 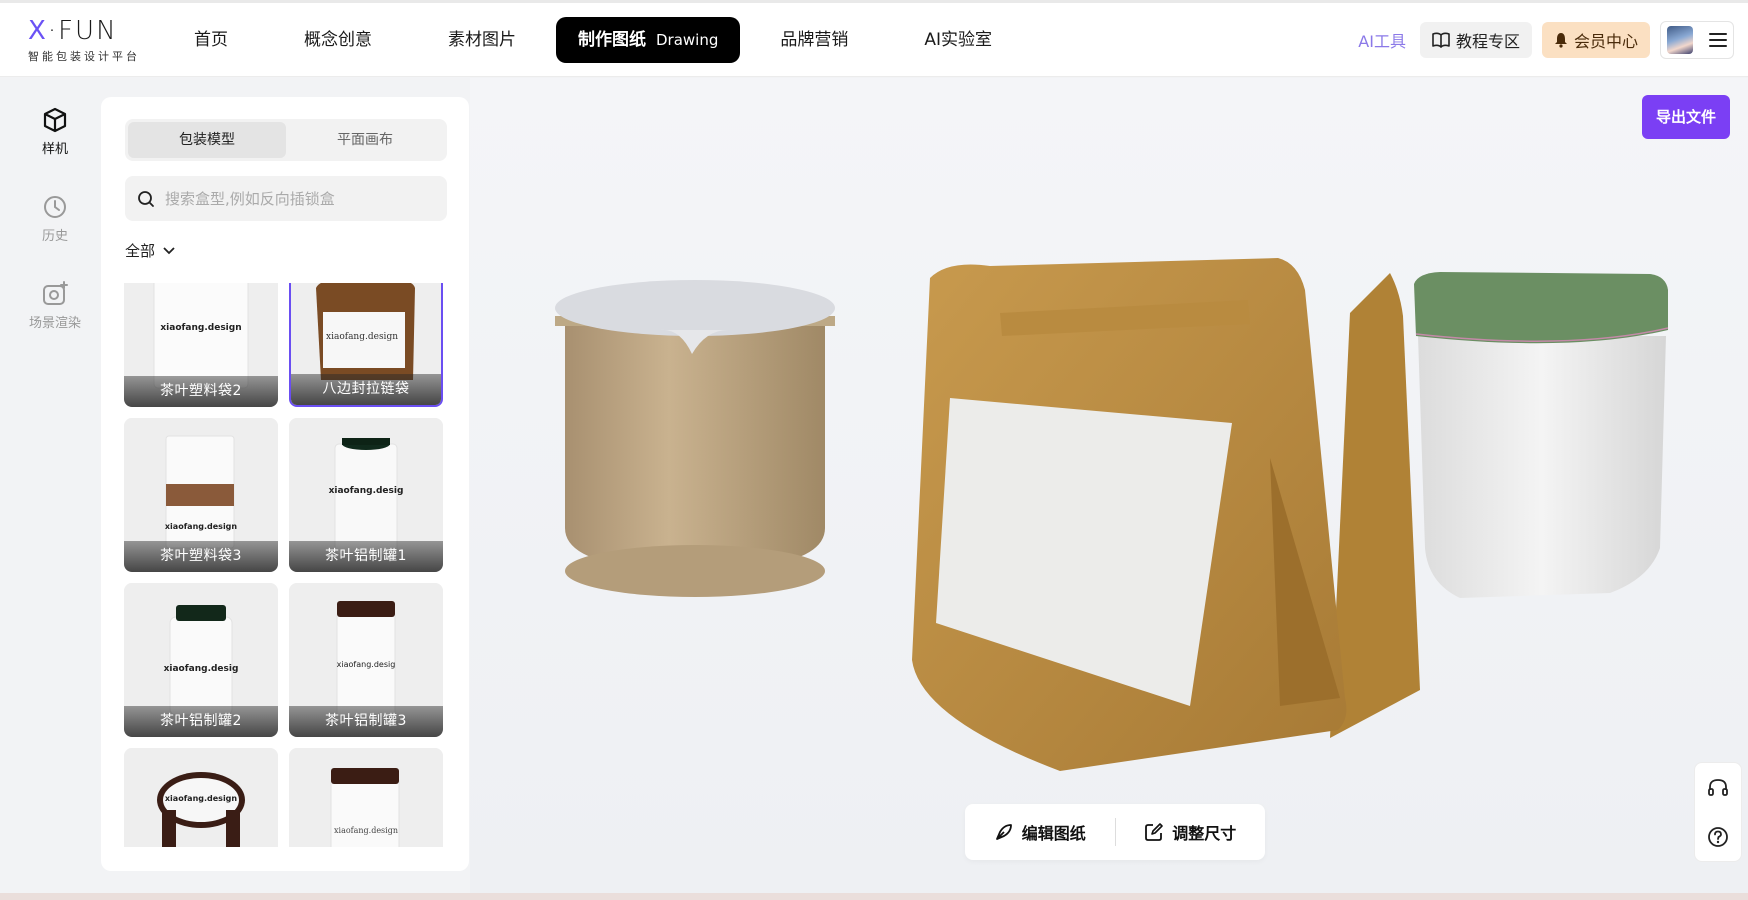 What do you see at coordinates (1605, 41) in the screenshot?
I see `vip-label: 会员中心` at bounding box center [1605, 41].